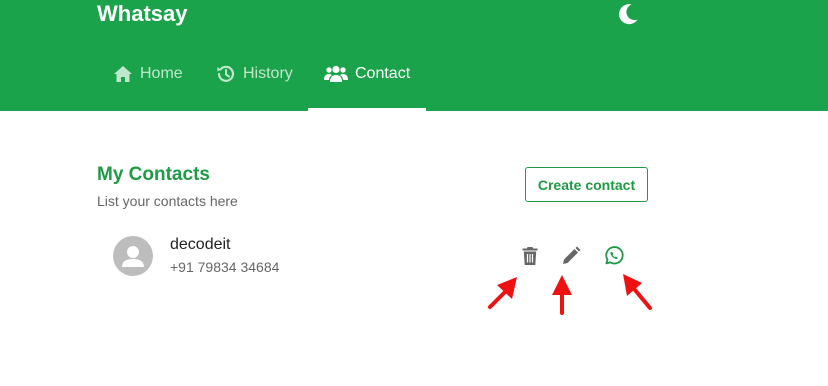  I want to click on contacts-icon, so click(336, 73).